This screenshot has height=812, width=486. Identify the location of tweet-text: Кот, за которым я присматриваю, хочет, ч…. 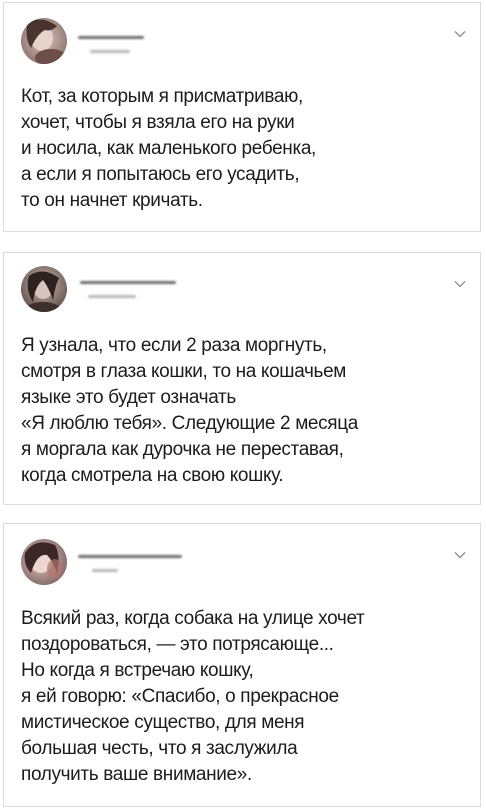
(245, 149).